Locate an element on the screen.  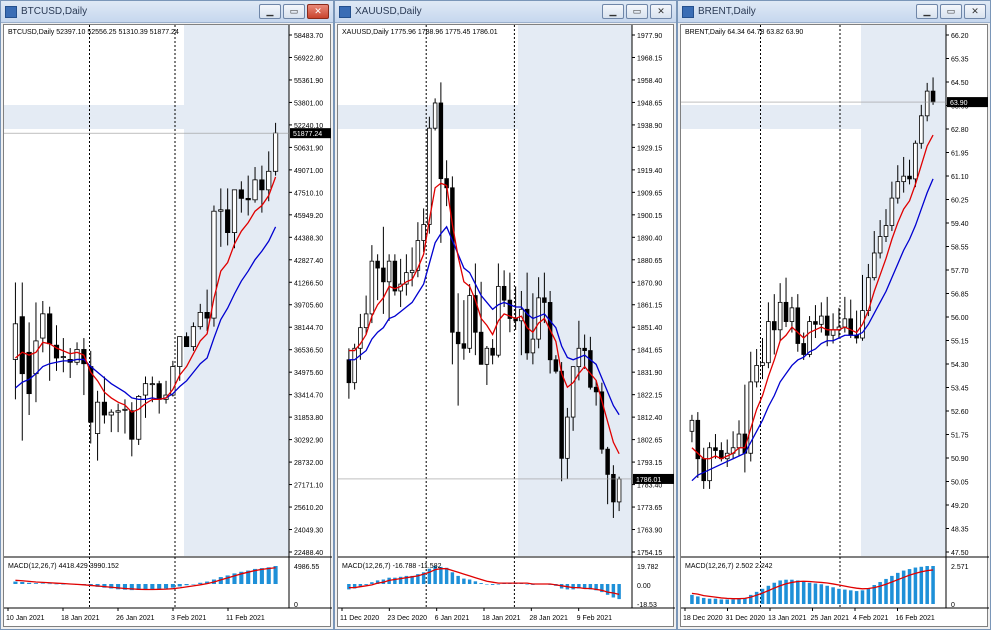
chart-window-icon is located at coordinates (345, 12).